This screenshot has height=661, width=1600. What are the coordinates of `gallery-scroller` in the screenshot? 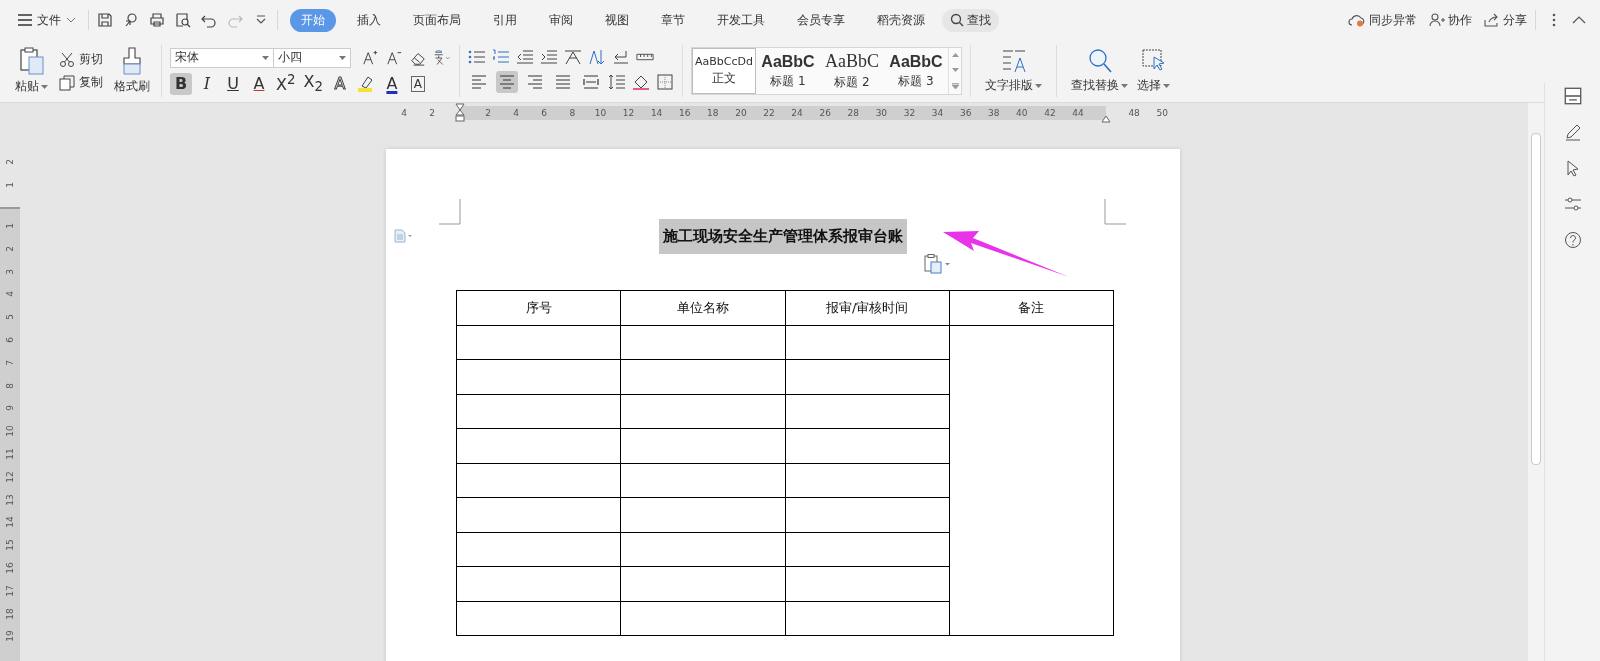 It's located at (954, 71).